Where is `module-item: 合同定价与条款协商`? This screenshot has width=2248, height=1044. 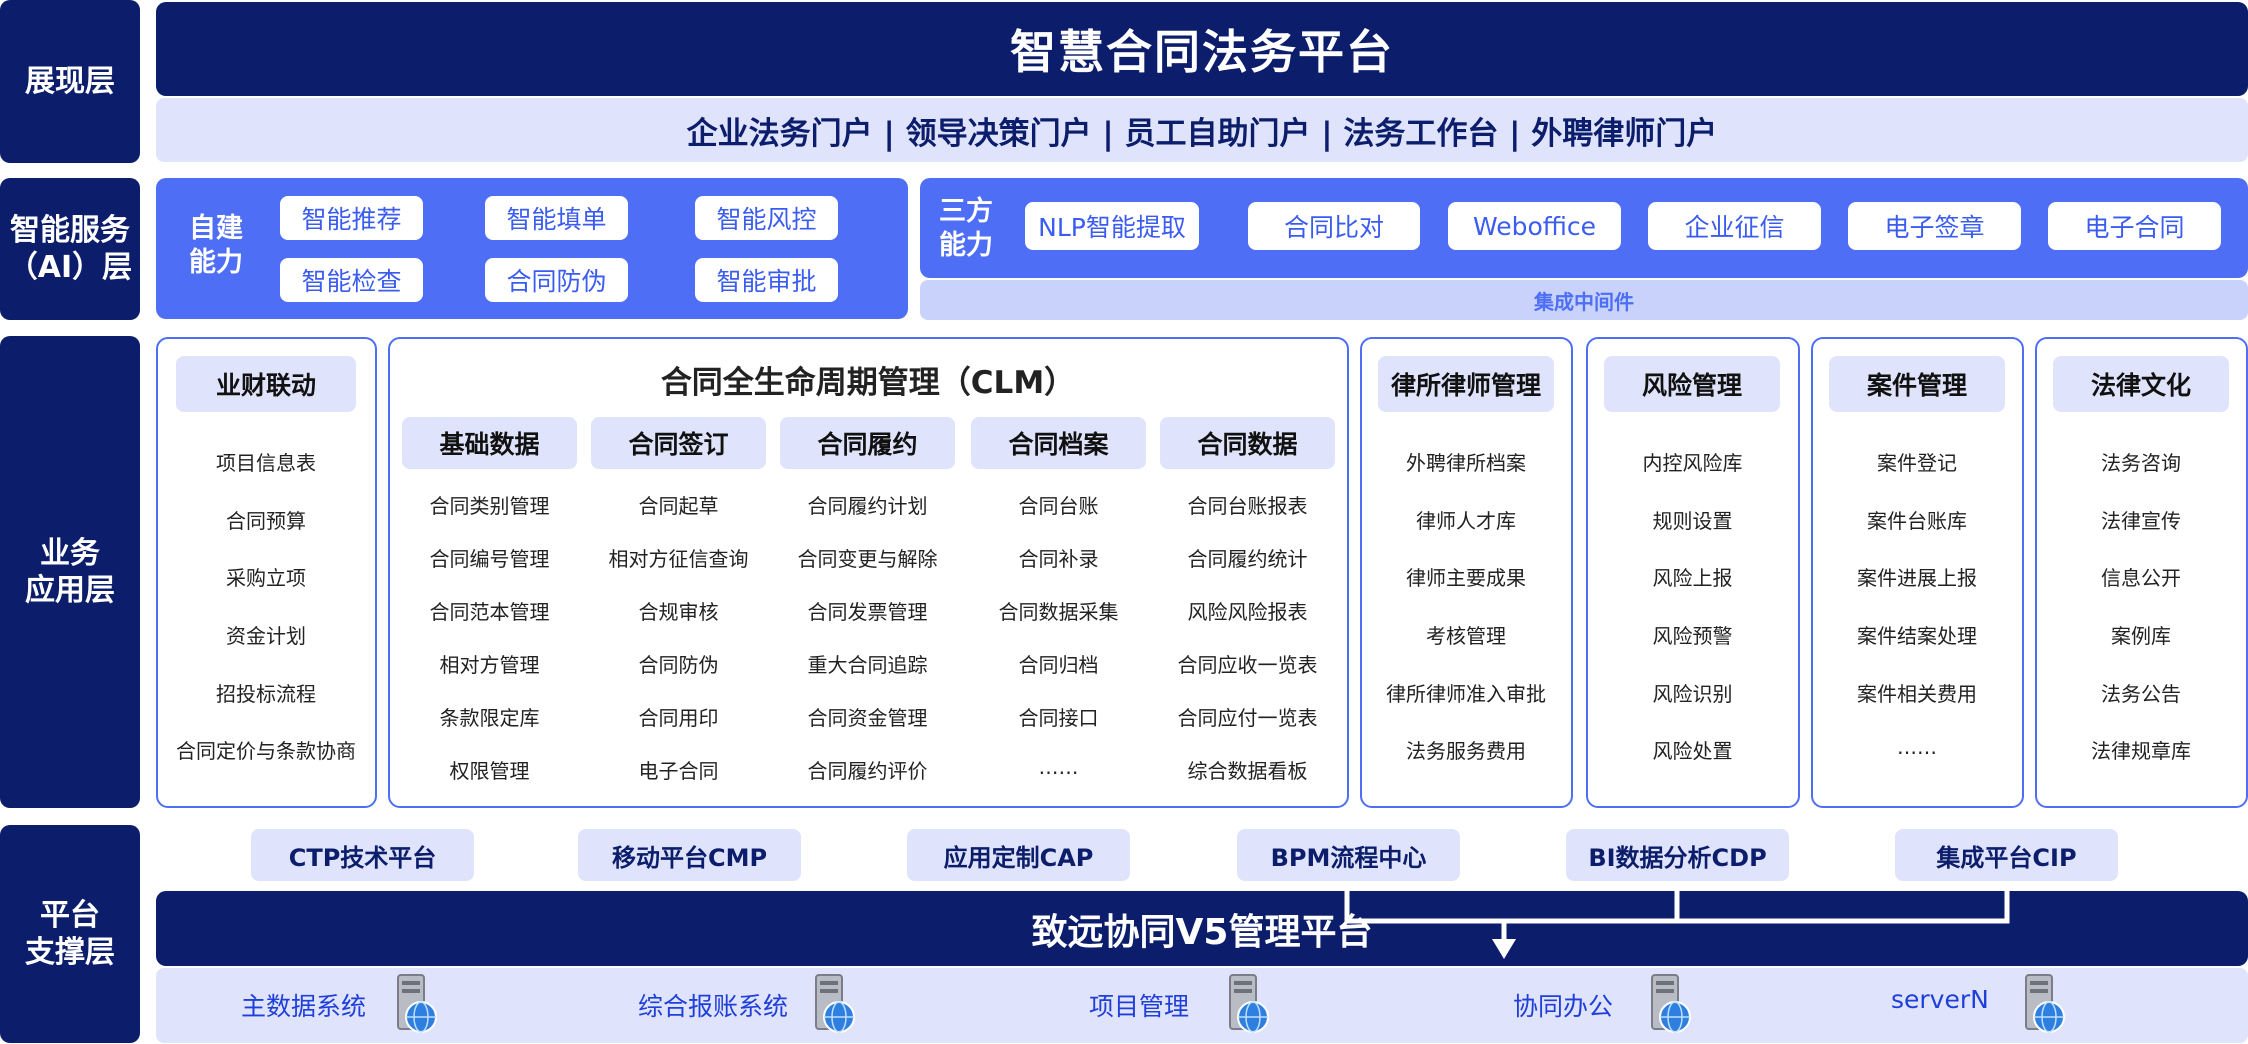
module-item: 合同定价与条款协商 is located at coordinates (266, 751).